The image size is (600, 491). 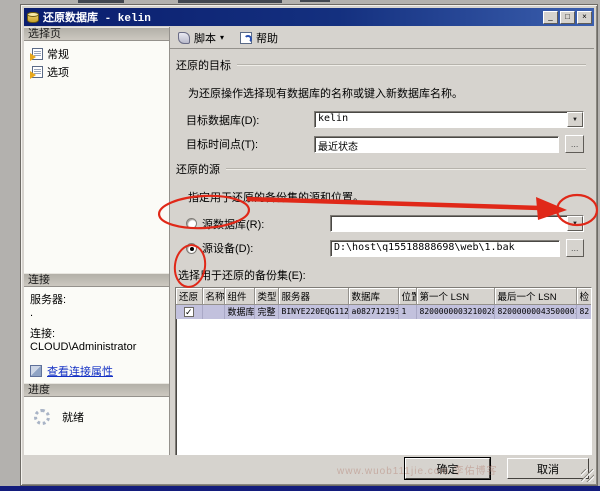 What do you see at coordinates (548, 468) in the screenshot?
I see `cancel-button: 取消` at bounding box center [548, 468].